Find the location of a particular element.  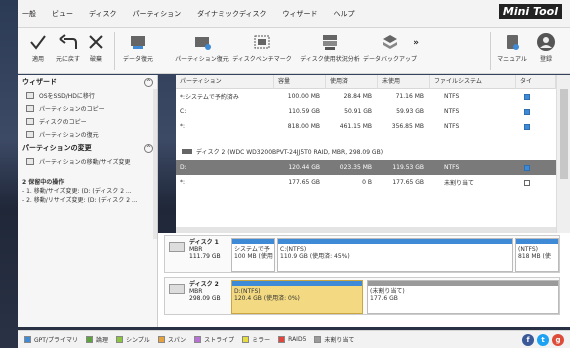

wizard-item-label: パーティションのコピー is located at coordinates (72, 109).